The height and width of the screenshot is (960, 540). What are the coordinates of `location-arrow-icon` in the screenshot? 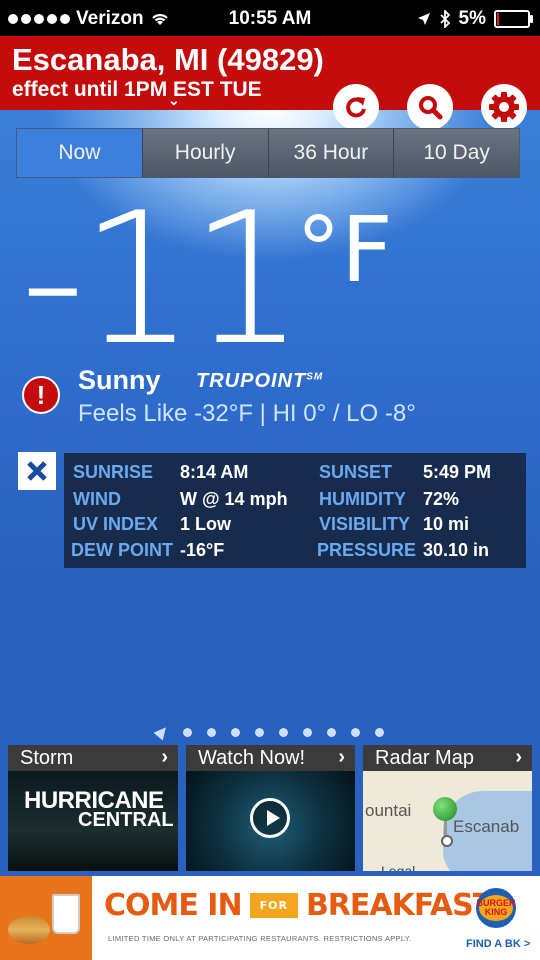 It's located at (423, 19).